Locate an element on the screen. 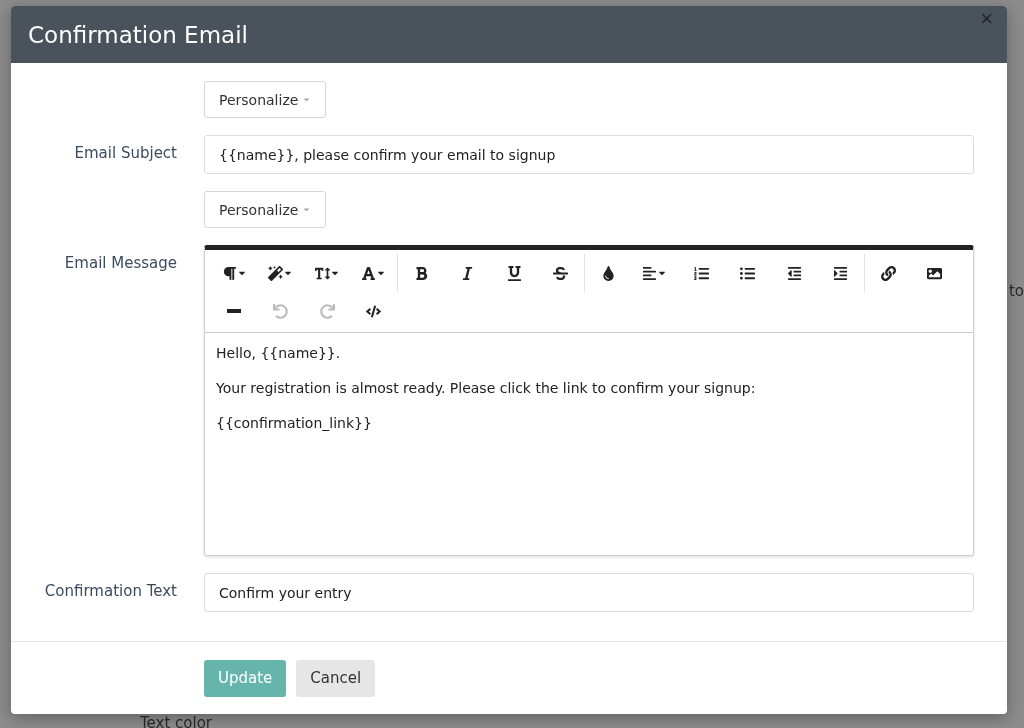  indent-icon is located at coordinates (841, 273).